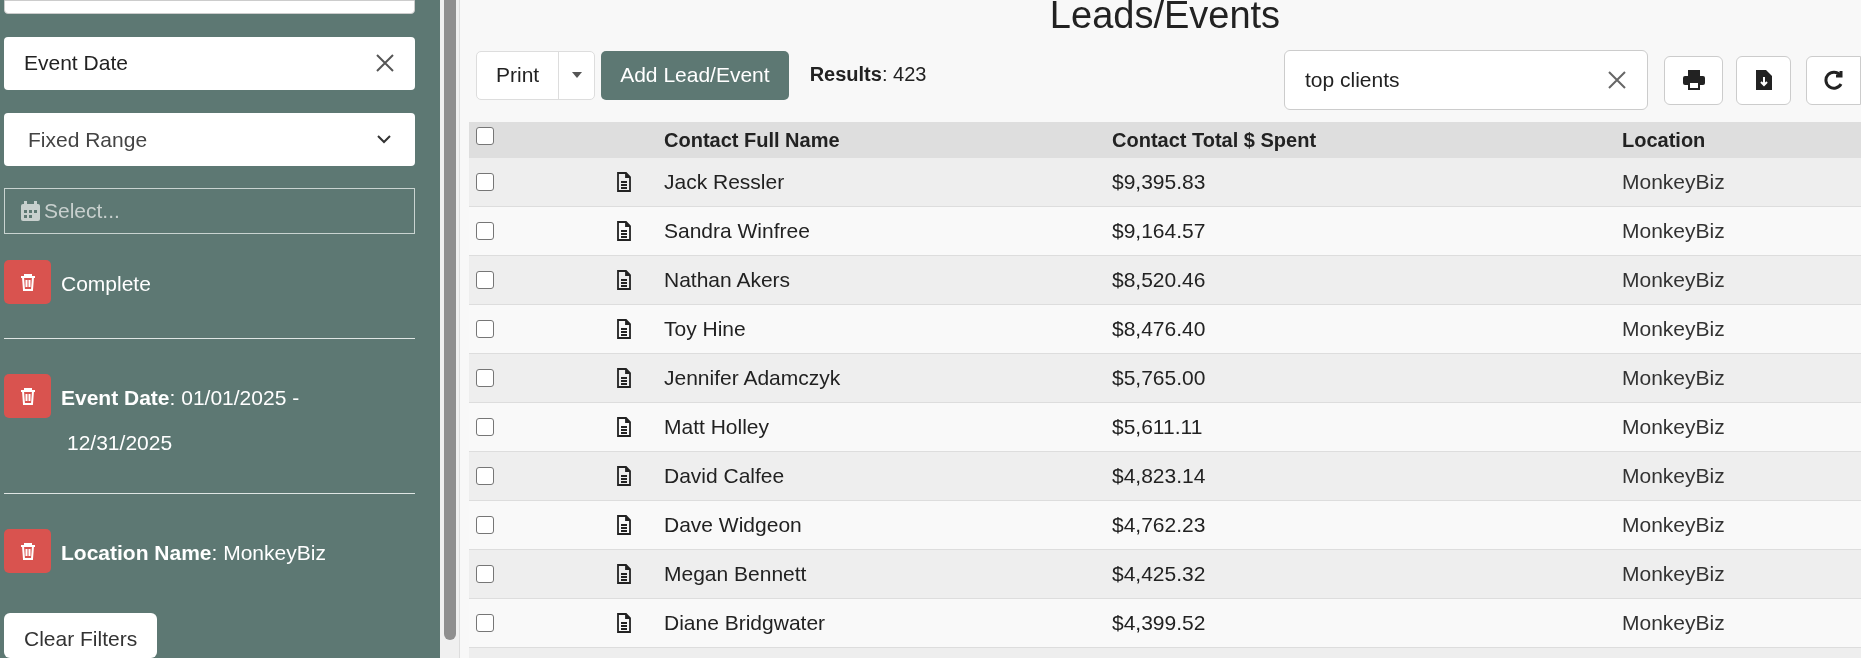 The image size is (1861, 658). What do you see at coordinates (450, 329) in the screenshot?
I see `scrollbar` at bounding box center [450, 329].